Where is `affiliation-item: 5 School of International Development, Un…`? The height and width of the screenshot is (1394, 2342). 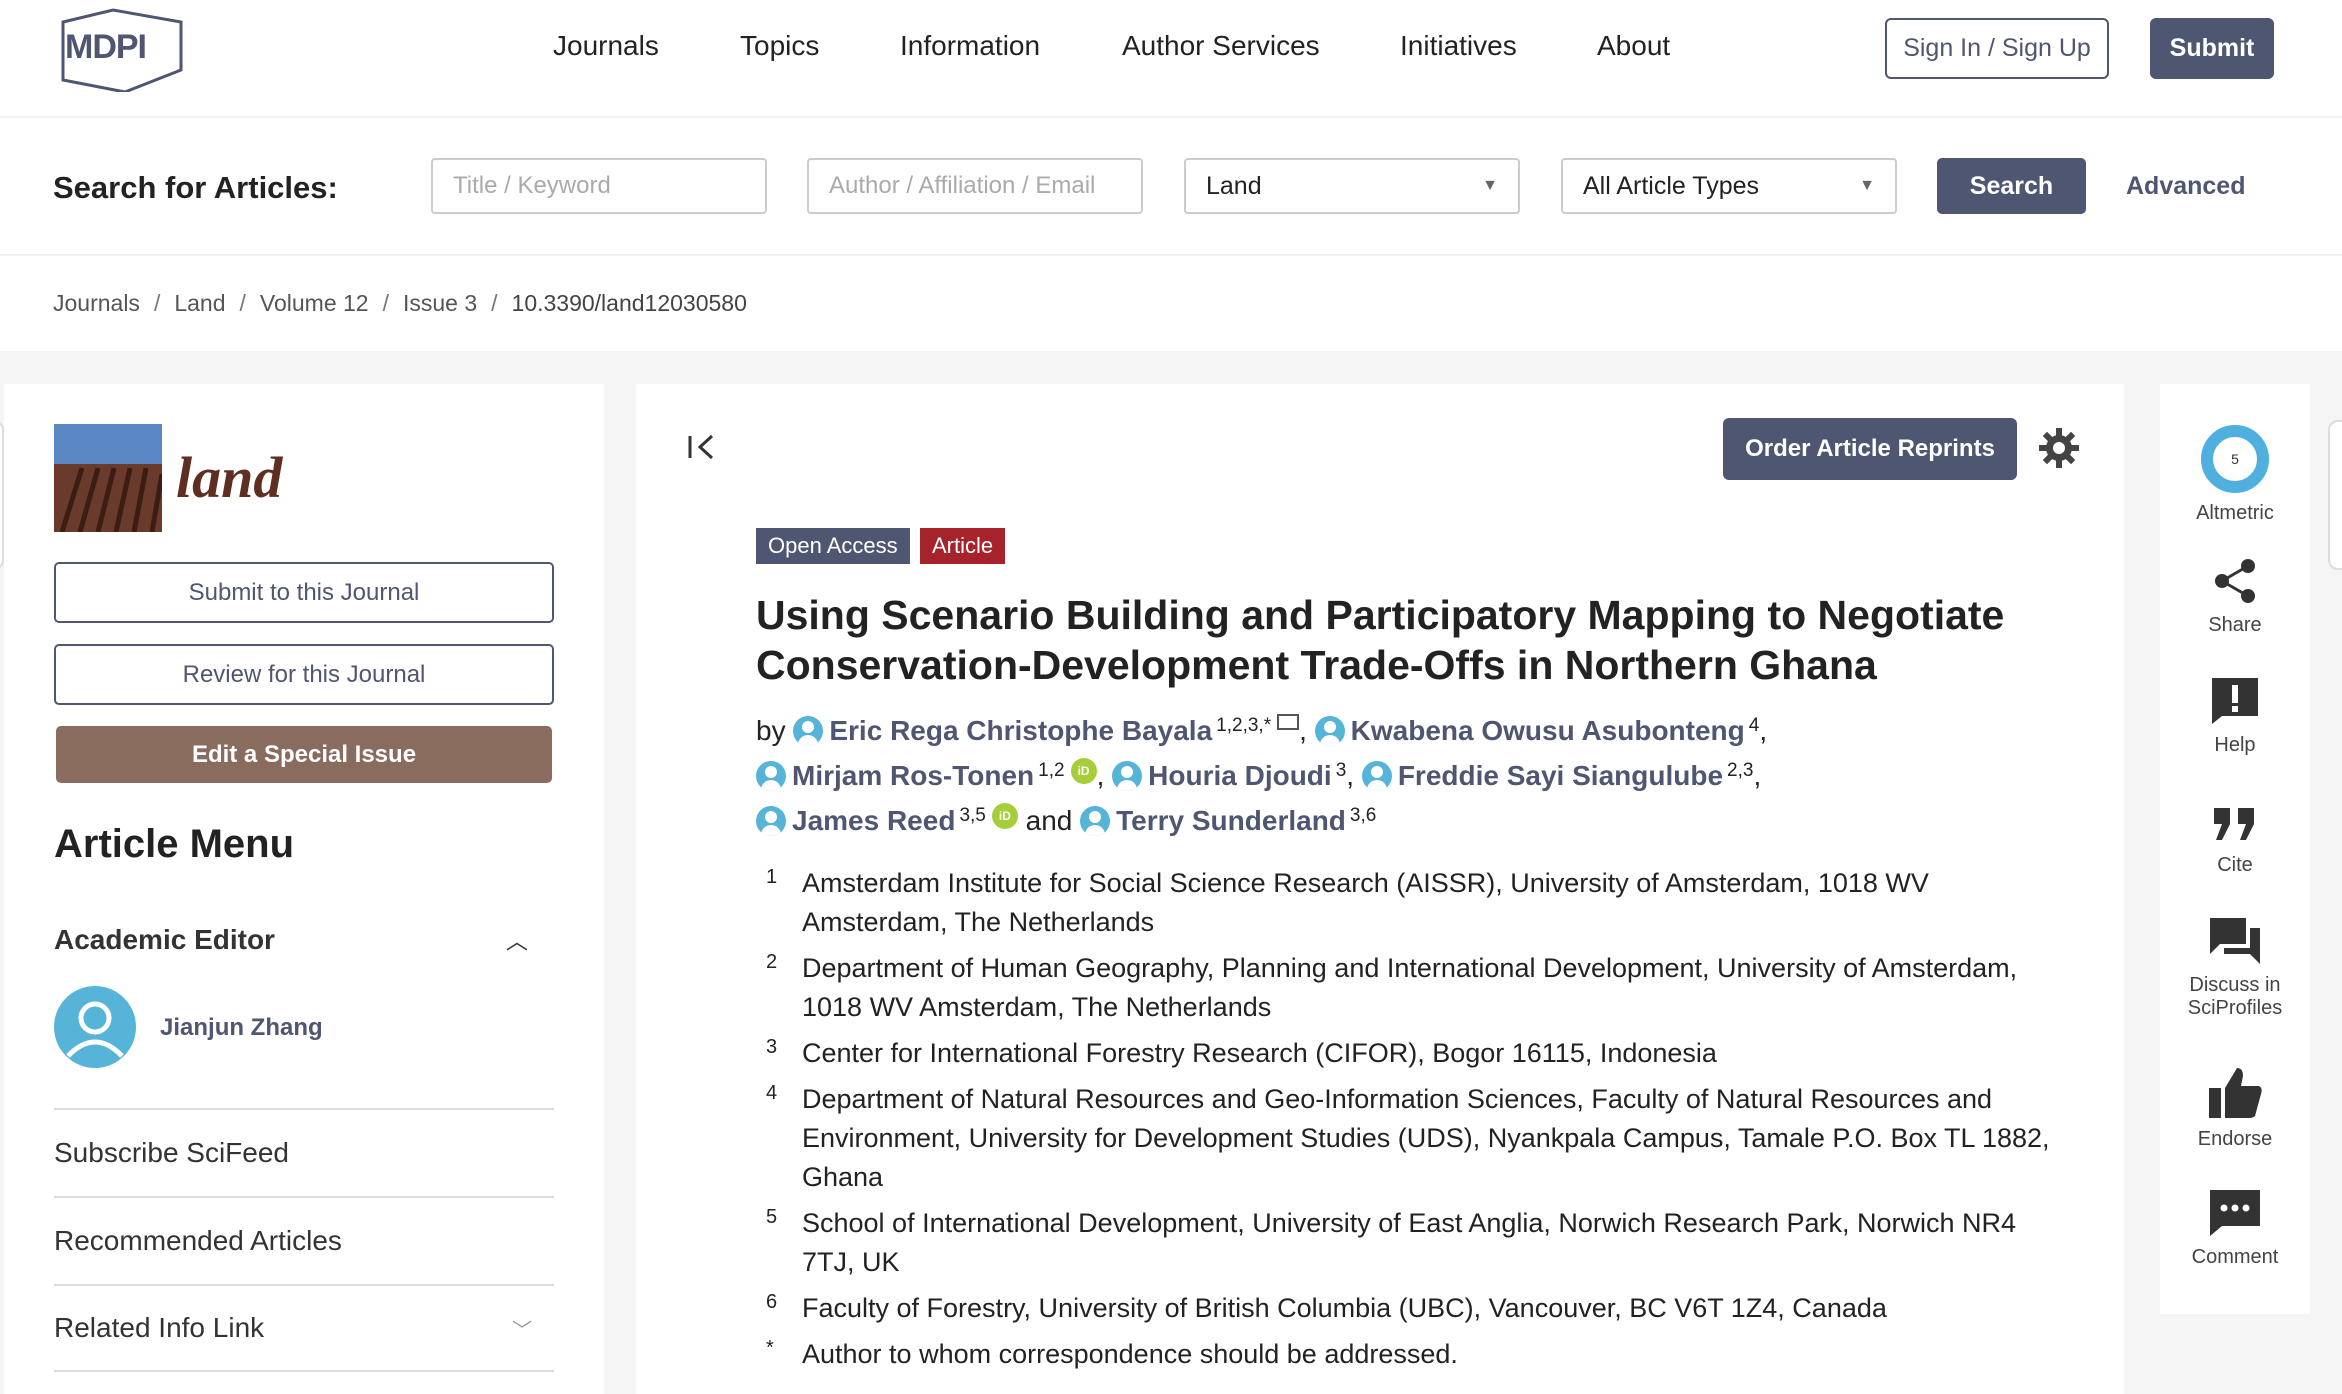
affiliation-item: 5 School of International Development, Un… is located at coordinates (1416, 1243).